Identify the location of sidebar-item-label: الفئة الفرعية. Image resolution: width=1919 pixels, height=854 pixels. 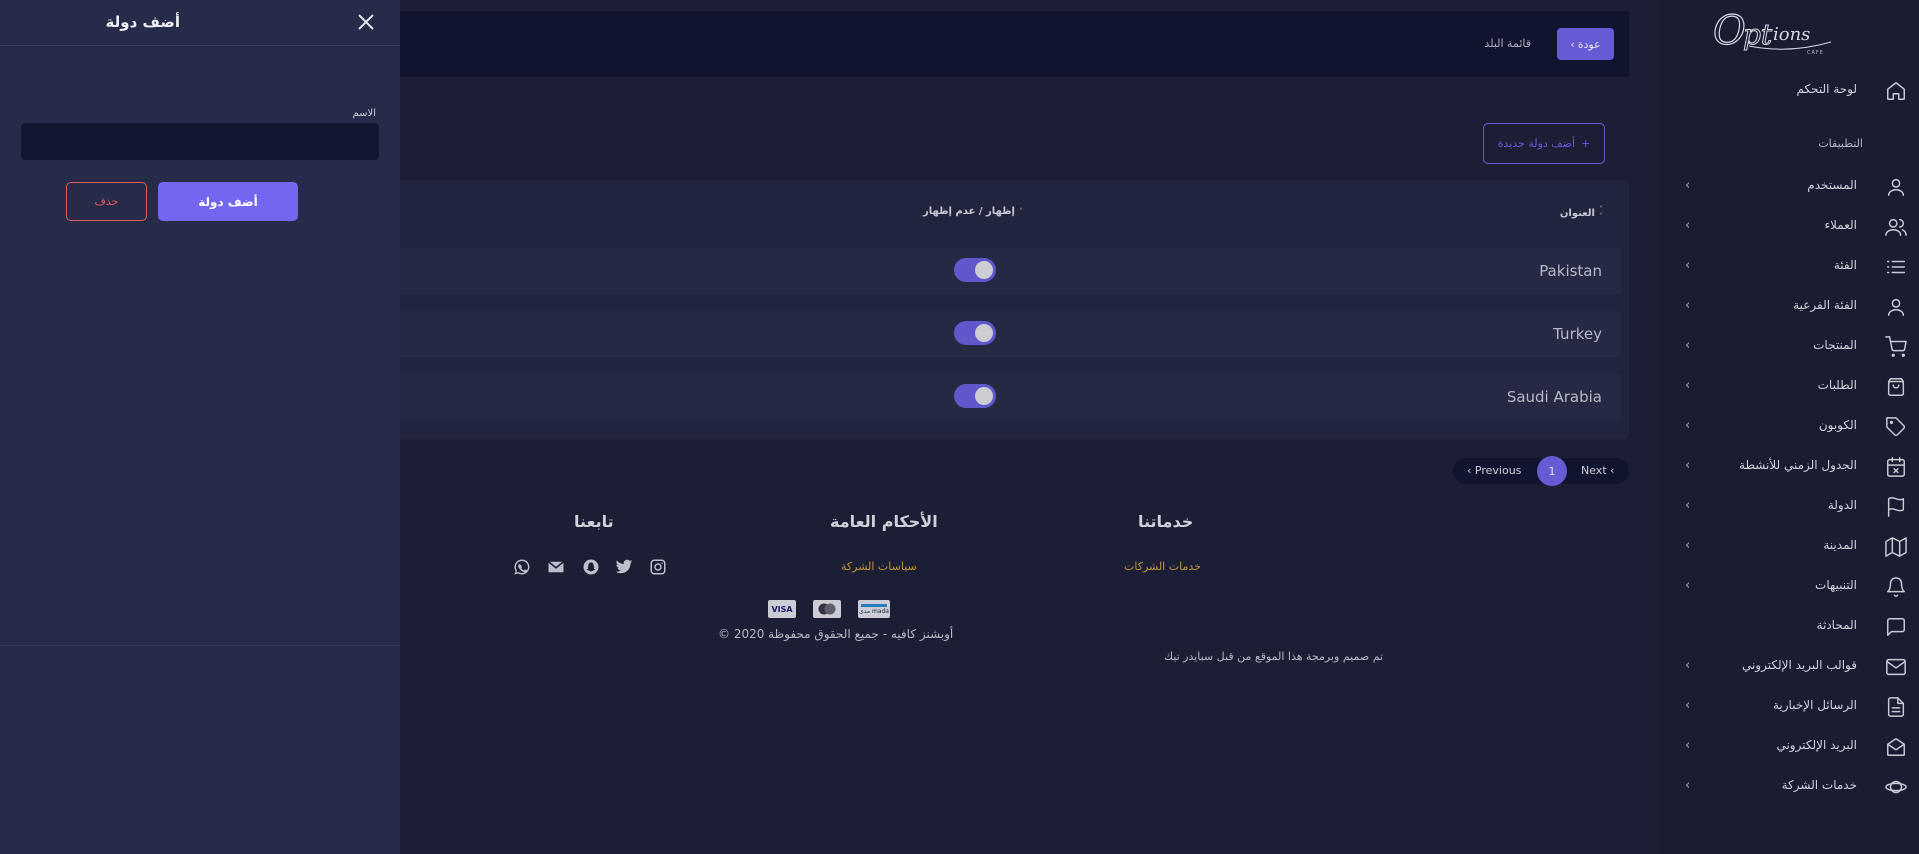
(1825, 305).